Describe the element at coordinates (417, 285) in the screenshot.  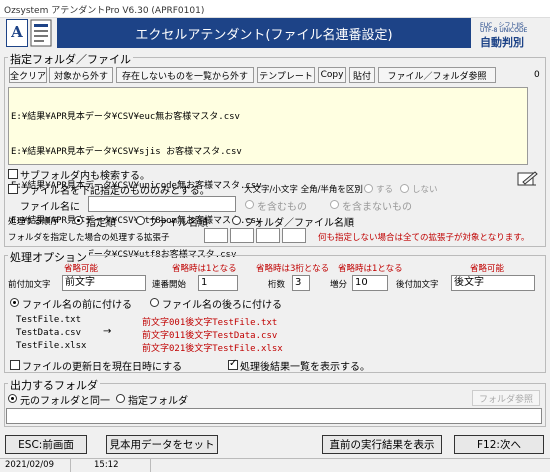
I see `suffix-label: 後付加文字` at that location.